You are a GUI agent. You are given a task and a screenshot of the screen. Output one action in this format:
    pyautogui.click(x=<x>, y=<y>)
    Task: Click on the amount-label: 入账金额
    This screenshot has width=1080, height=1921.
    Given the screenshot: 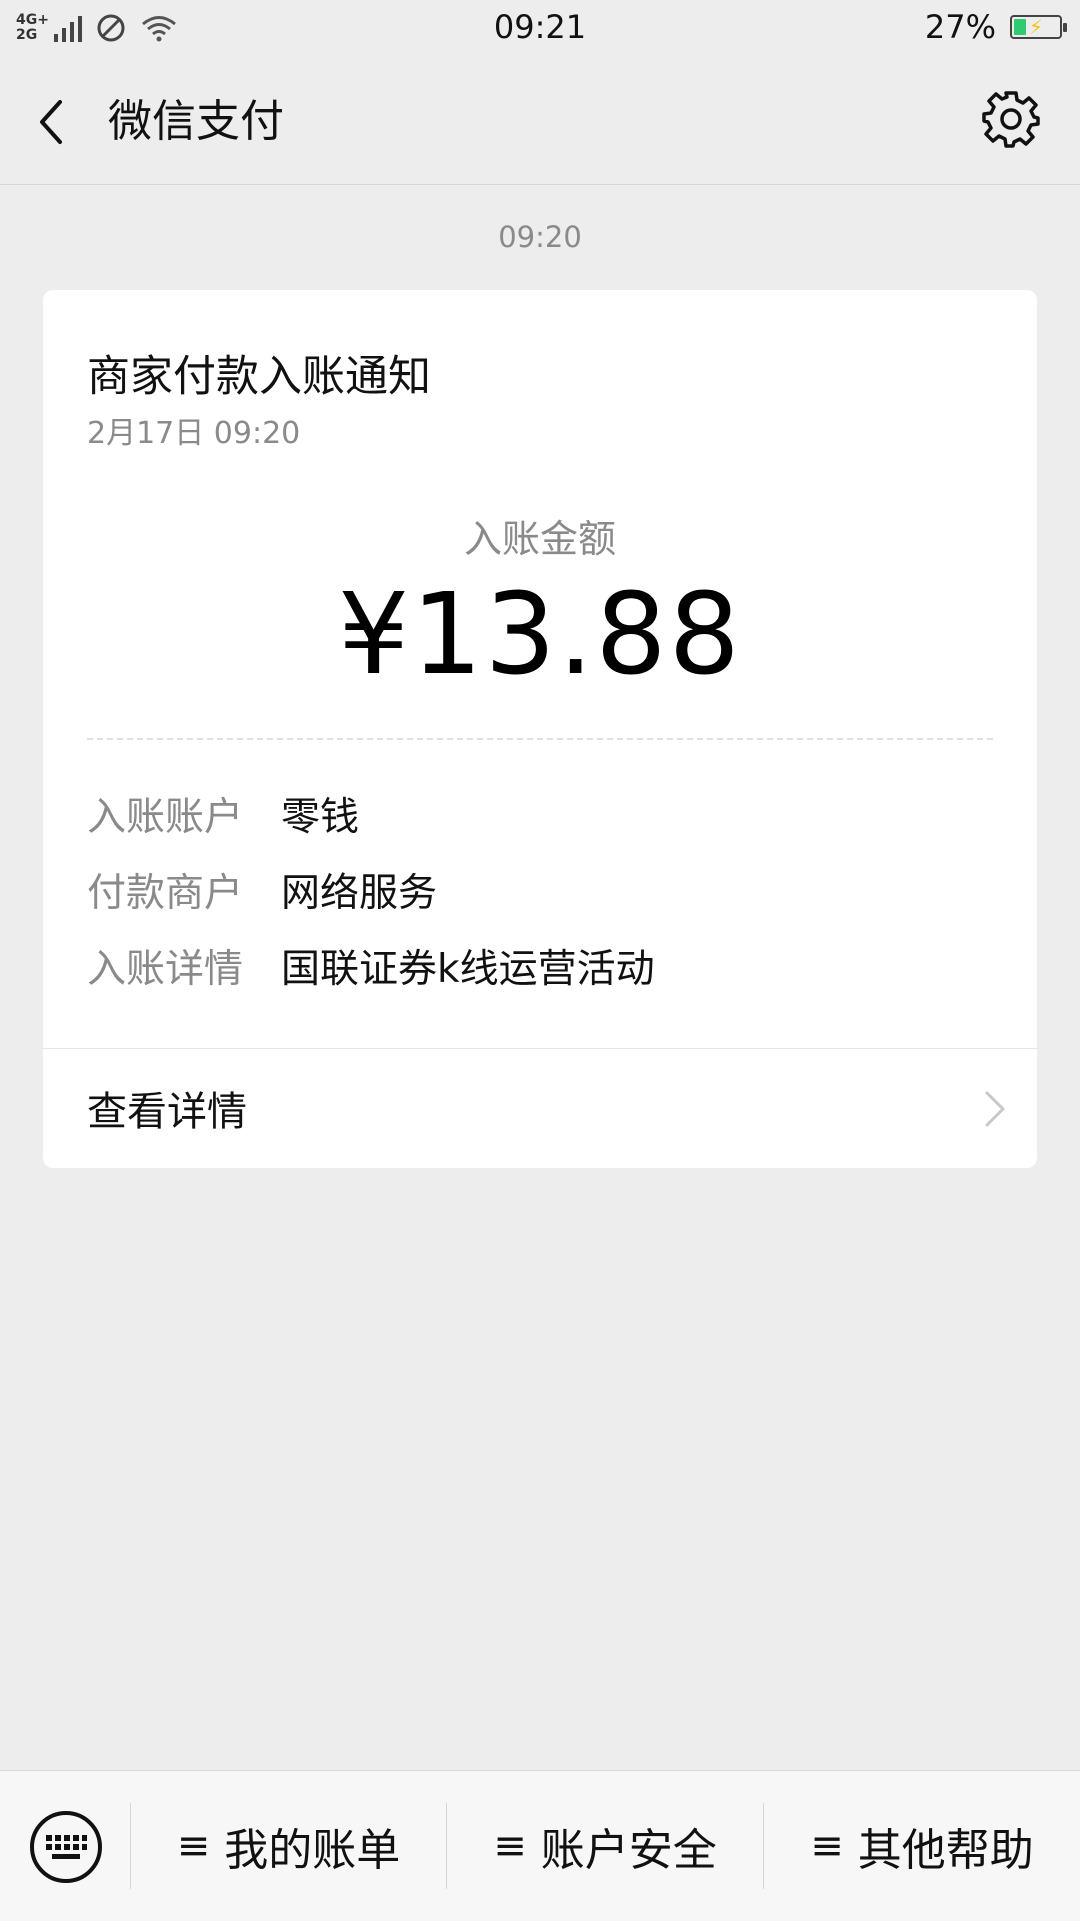 What is the action you would take?
    pyautogui.click(x=539, y=539)
    